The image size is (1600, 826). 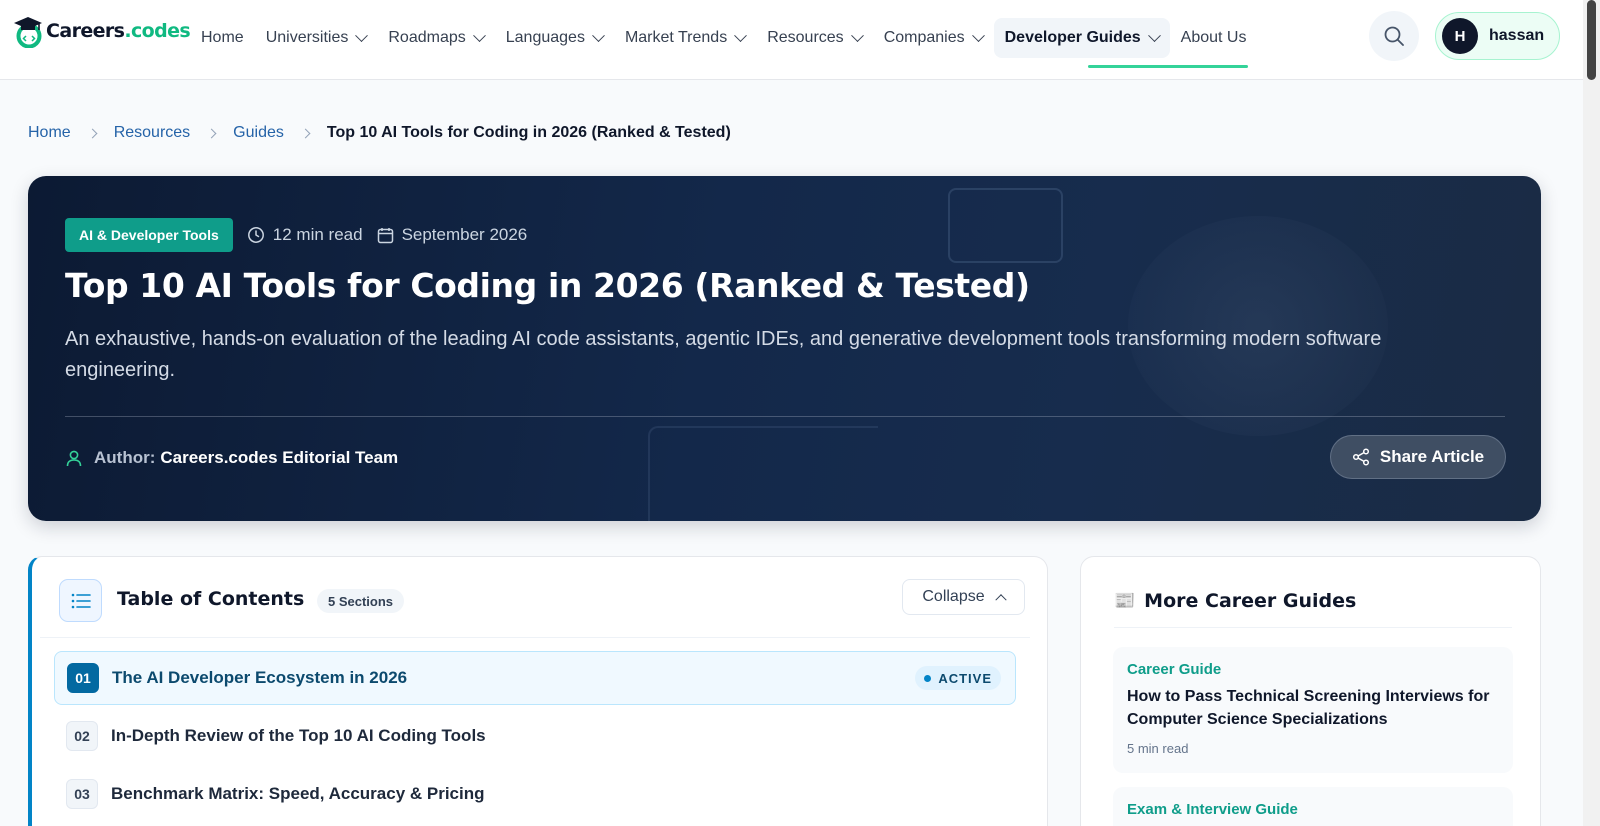 What do you see at coordinates (82, 794) in the screenshot?
I see `toc-item-number: 03` at bounding box center [82, 794].